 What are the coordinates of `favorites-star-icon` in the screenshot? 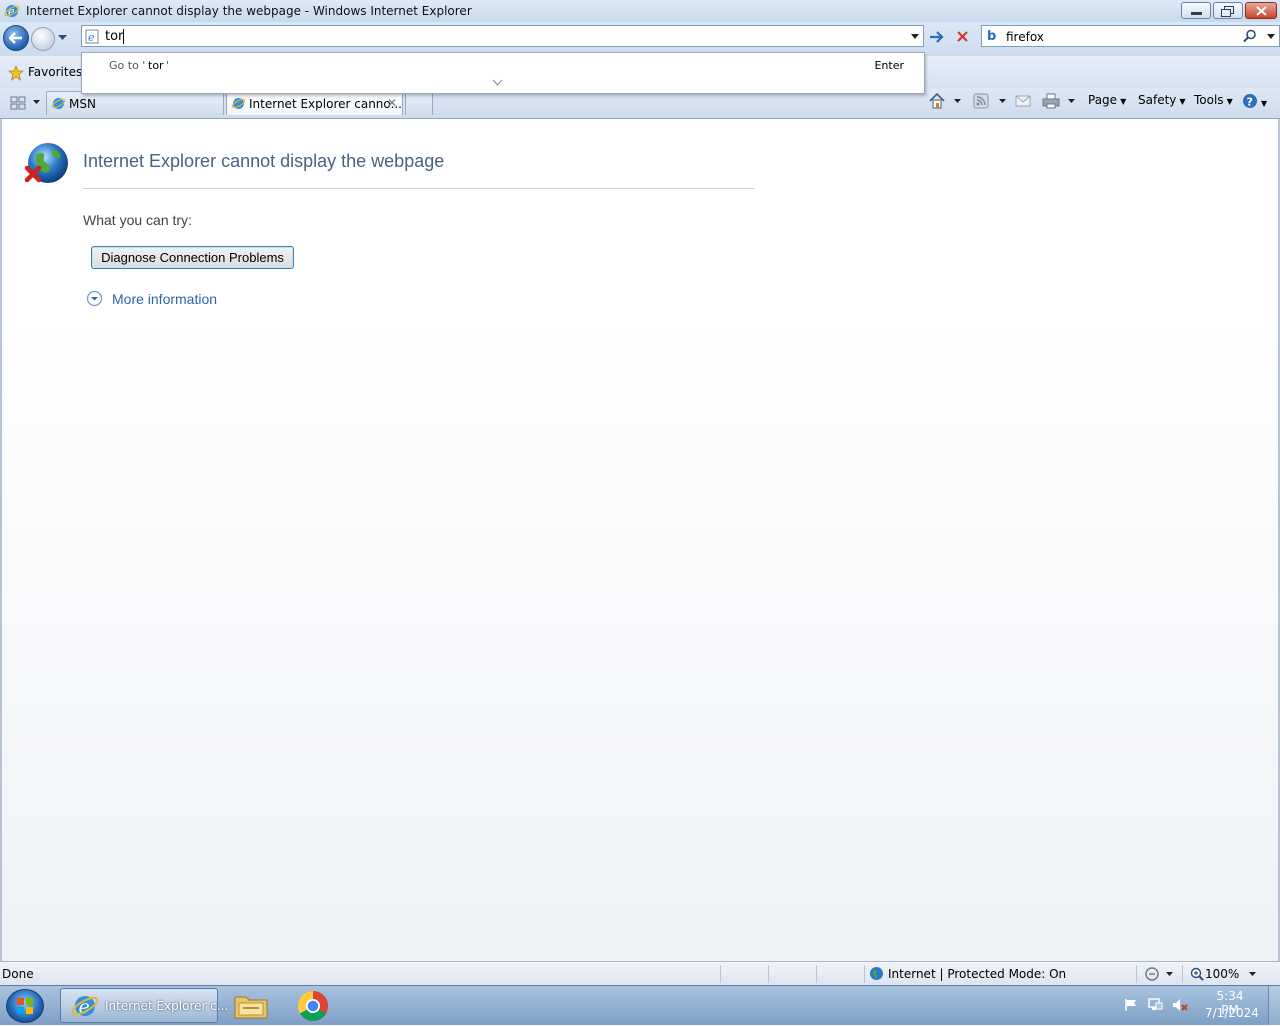 It's located at (16, 73).